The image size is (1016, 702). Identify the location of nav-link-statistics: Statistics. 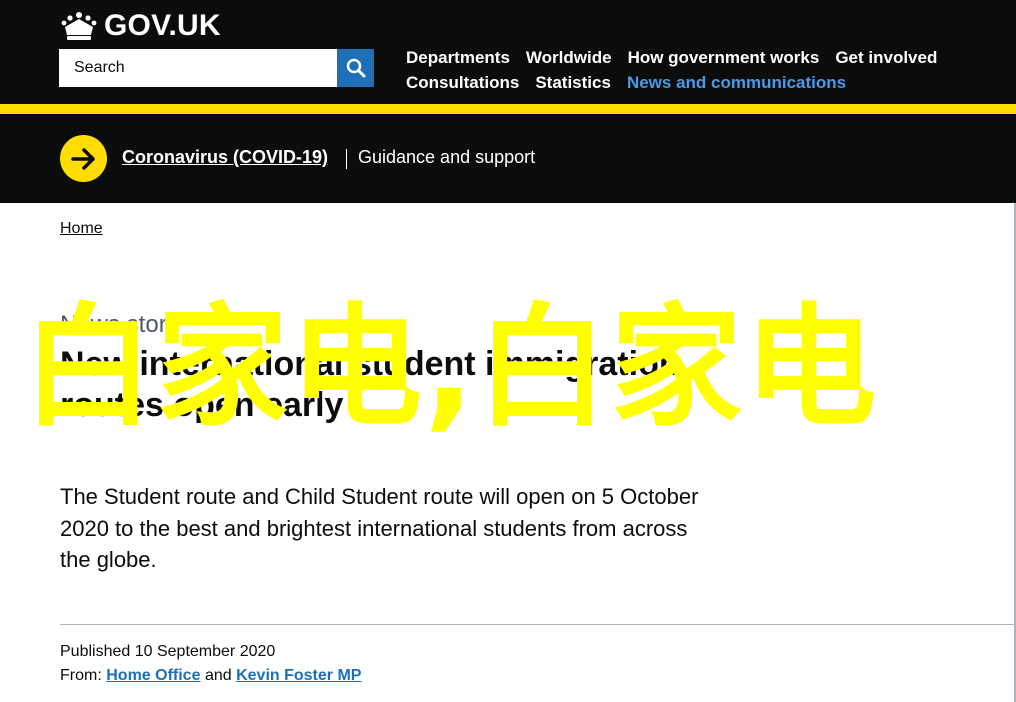
(573, 83).